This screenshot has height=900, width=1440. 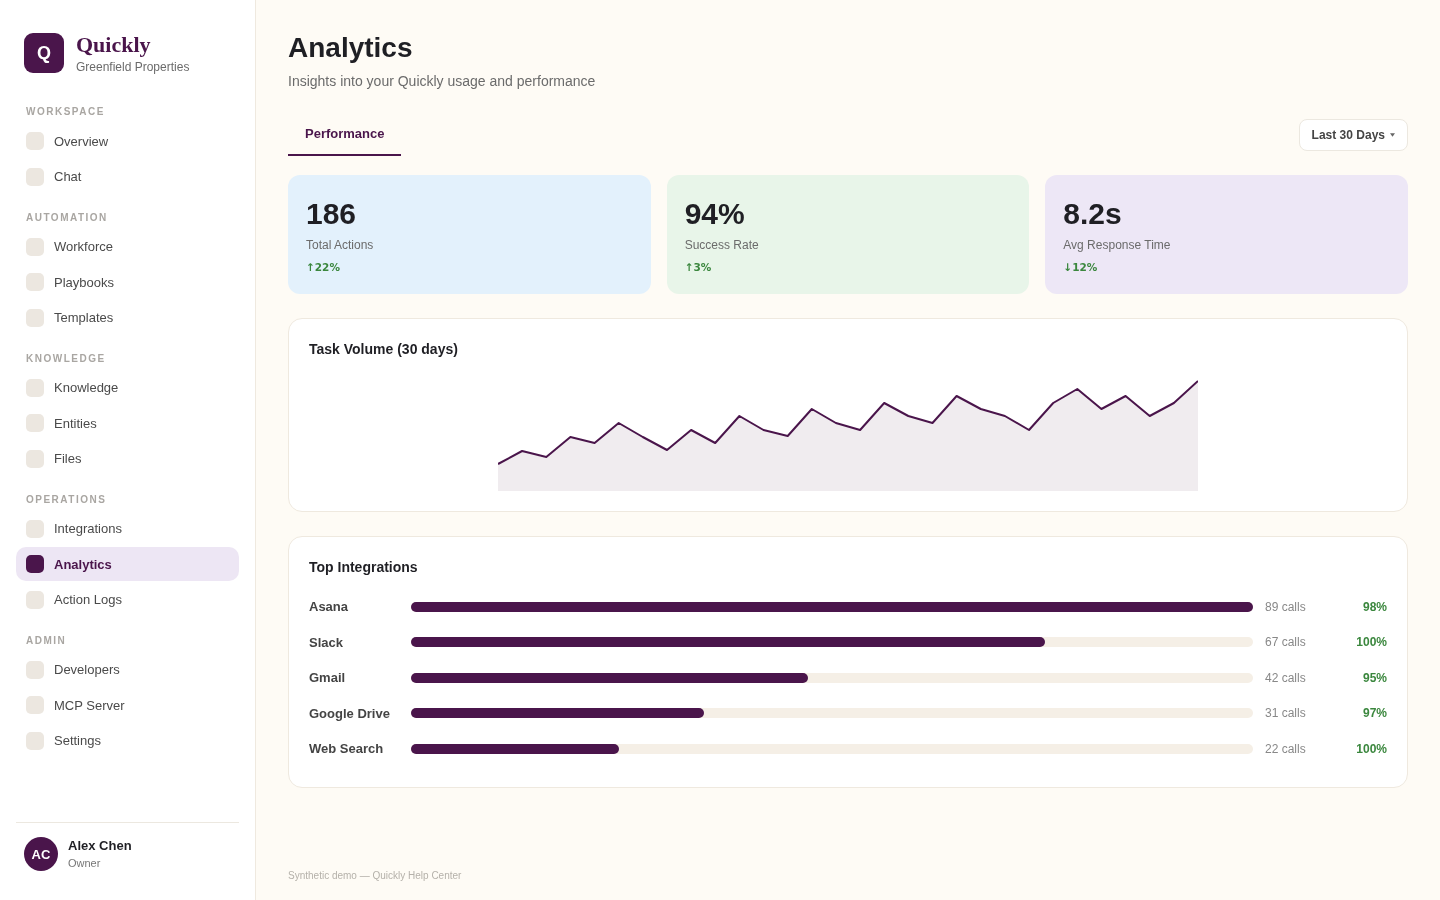 What do you see at coordinates (1374, 713) in the screenshot?
I see `success-rate: 97%` at bounding box center [1374, 713].